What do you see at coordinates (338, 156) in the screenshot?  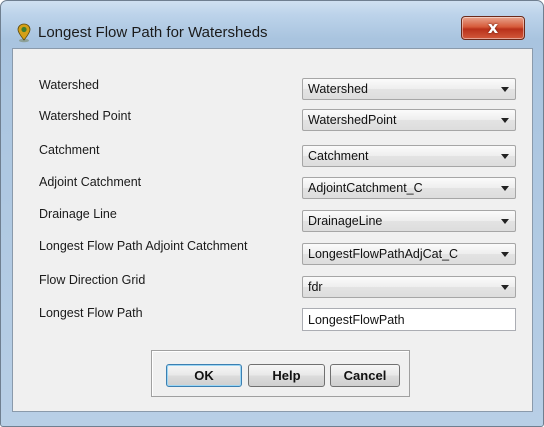 I see `catchment-select-value: Catchment` at bounding box center [338, 156].